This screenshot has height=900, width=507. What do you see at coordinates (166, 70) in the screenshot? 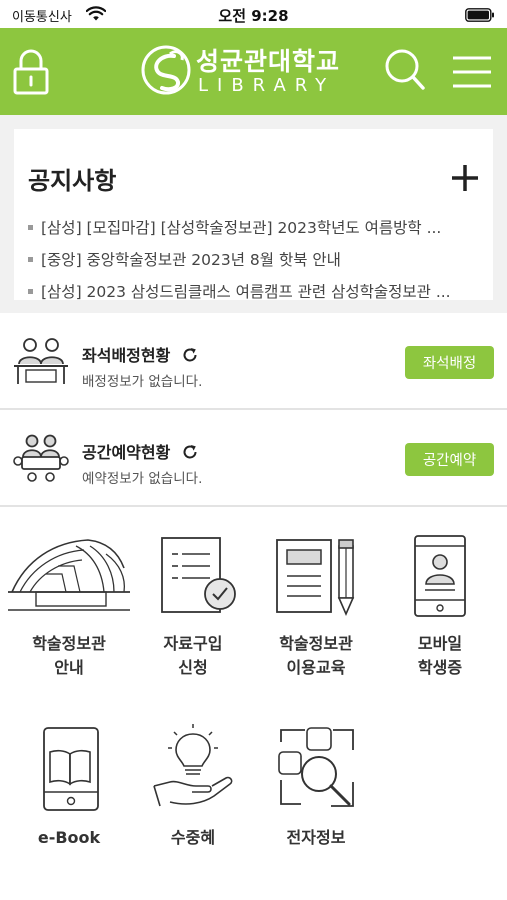
I see `university-emblem-icon` at bounding box center [166, 70].